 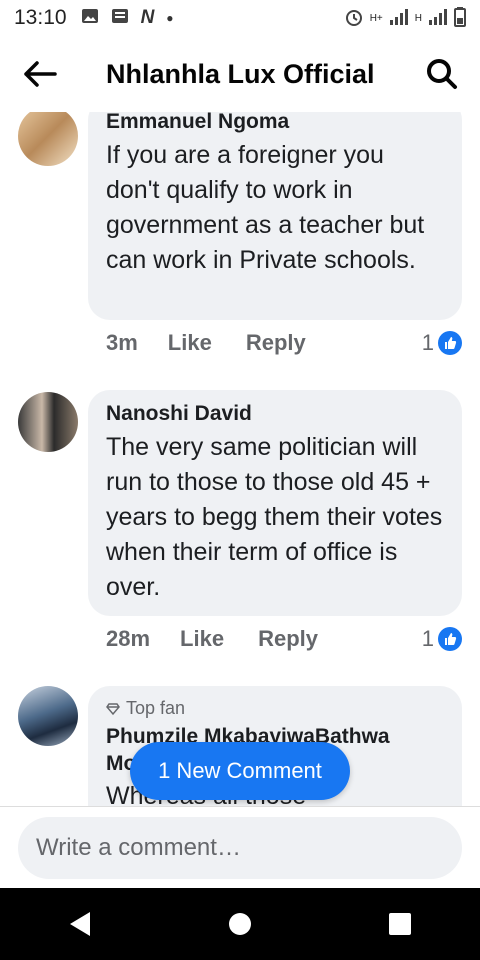 I want to click on comment-time: 28m, so click(x=128, y=639).